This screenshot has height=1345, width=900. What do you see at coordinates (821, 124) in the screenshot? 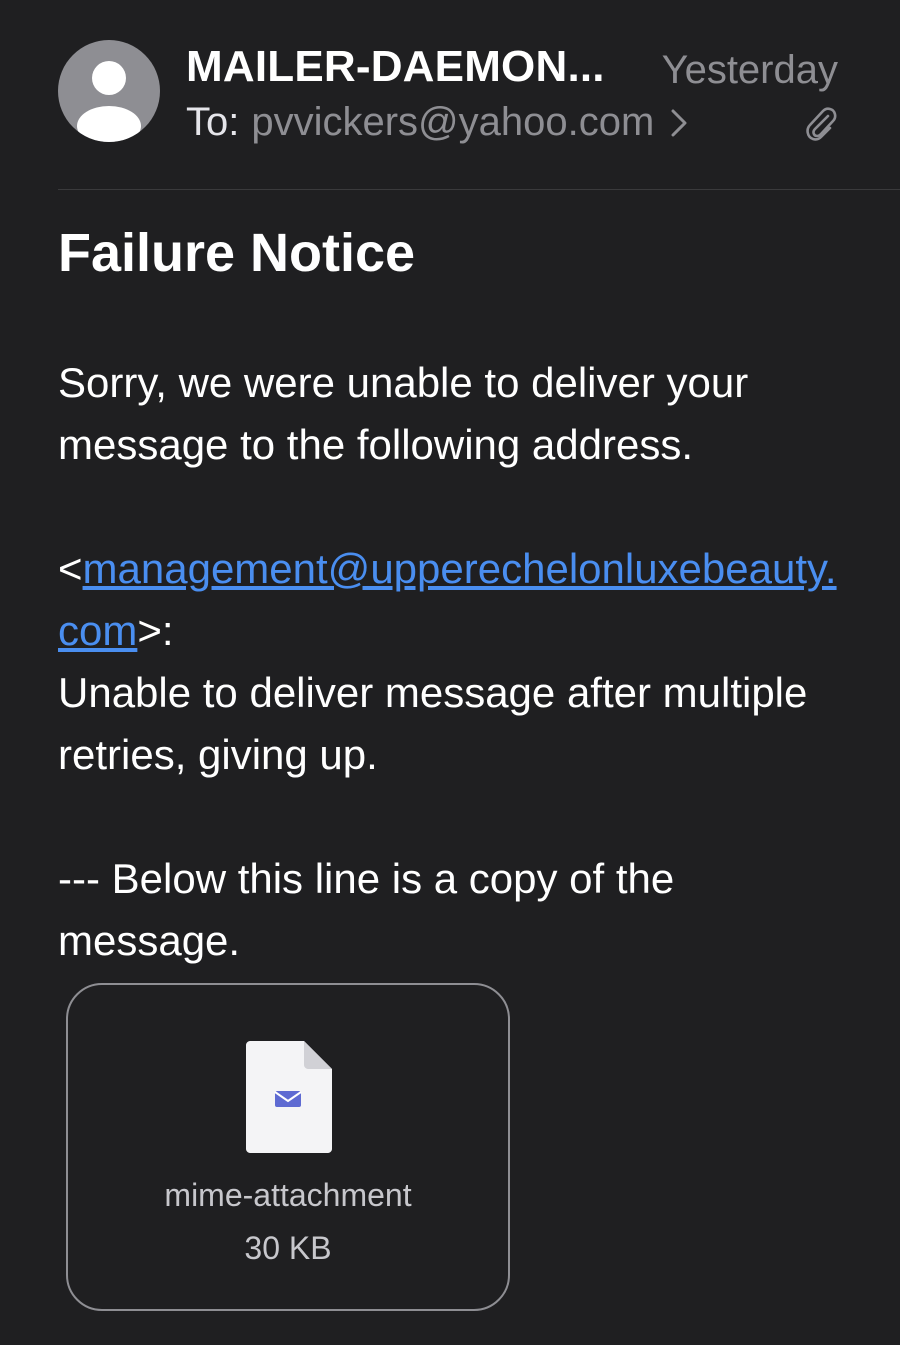
I see `paperclip-icon` at bounding box center [821, 124].